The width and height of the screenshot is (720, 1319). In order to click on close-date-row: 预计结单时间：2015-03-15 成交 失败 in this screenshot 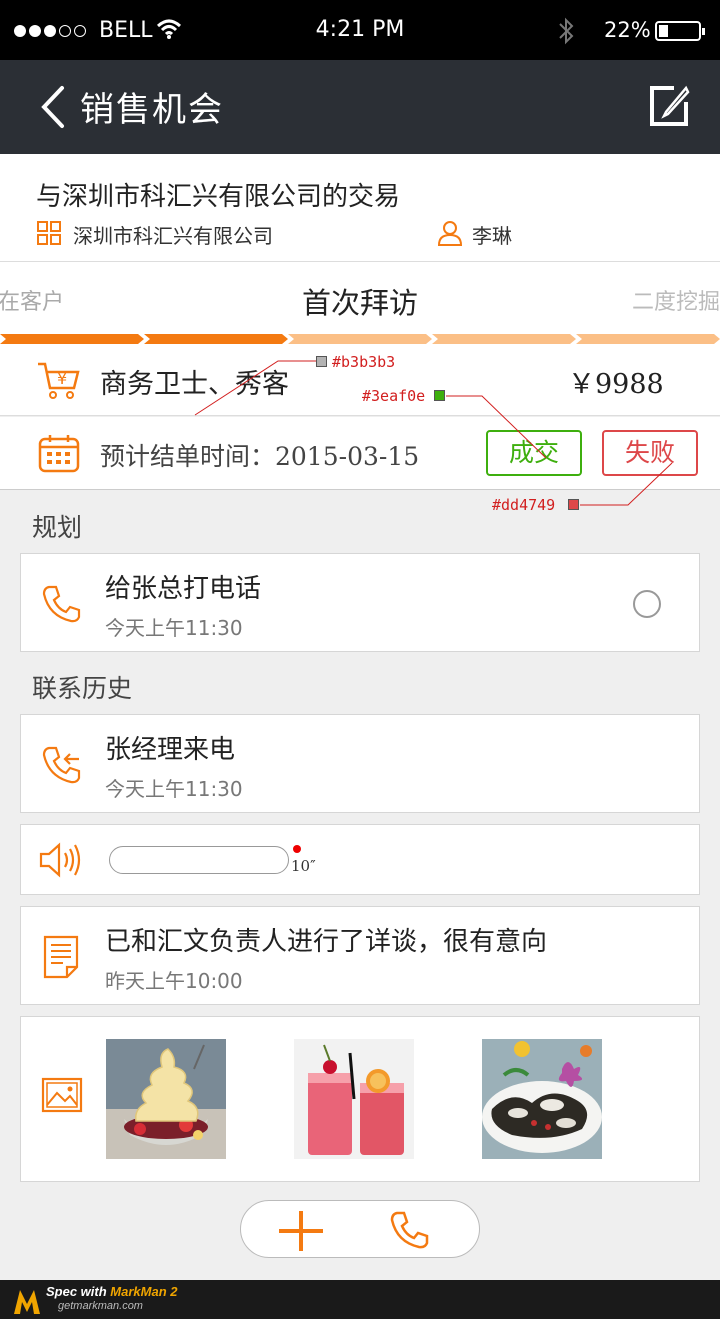, I will do `click(360, 453)`.